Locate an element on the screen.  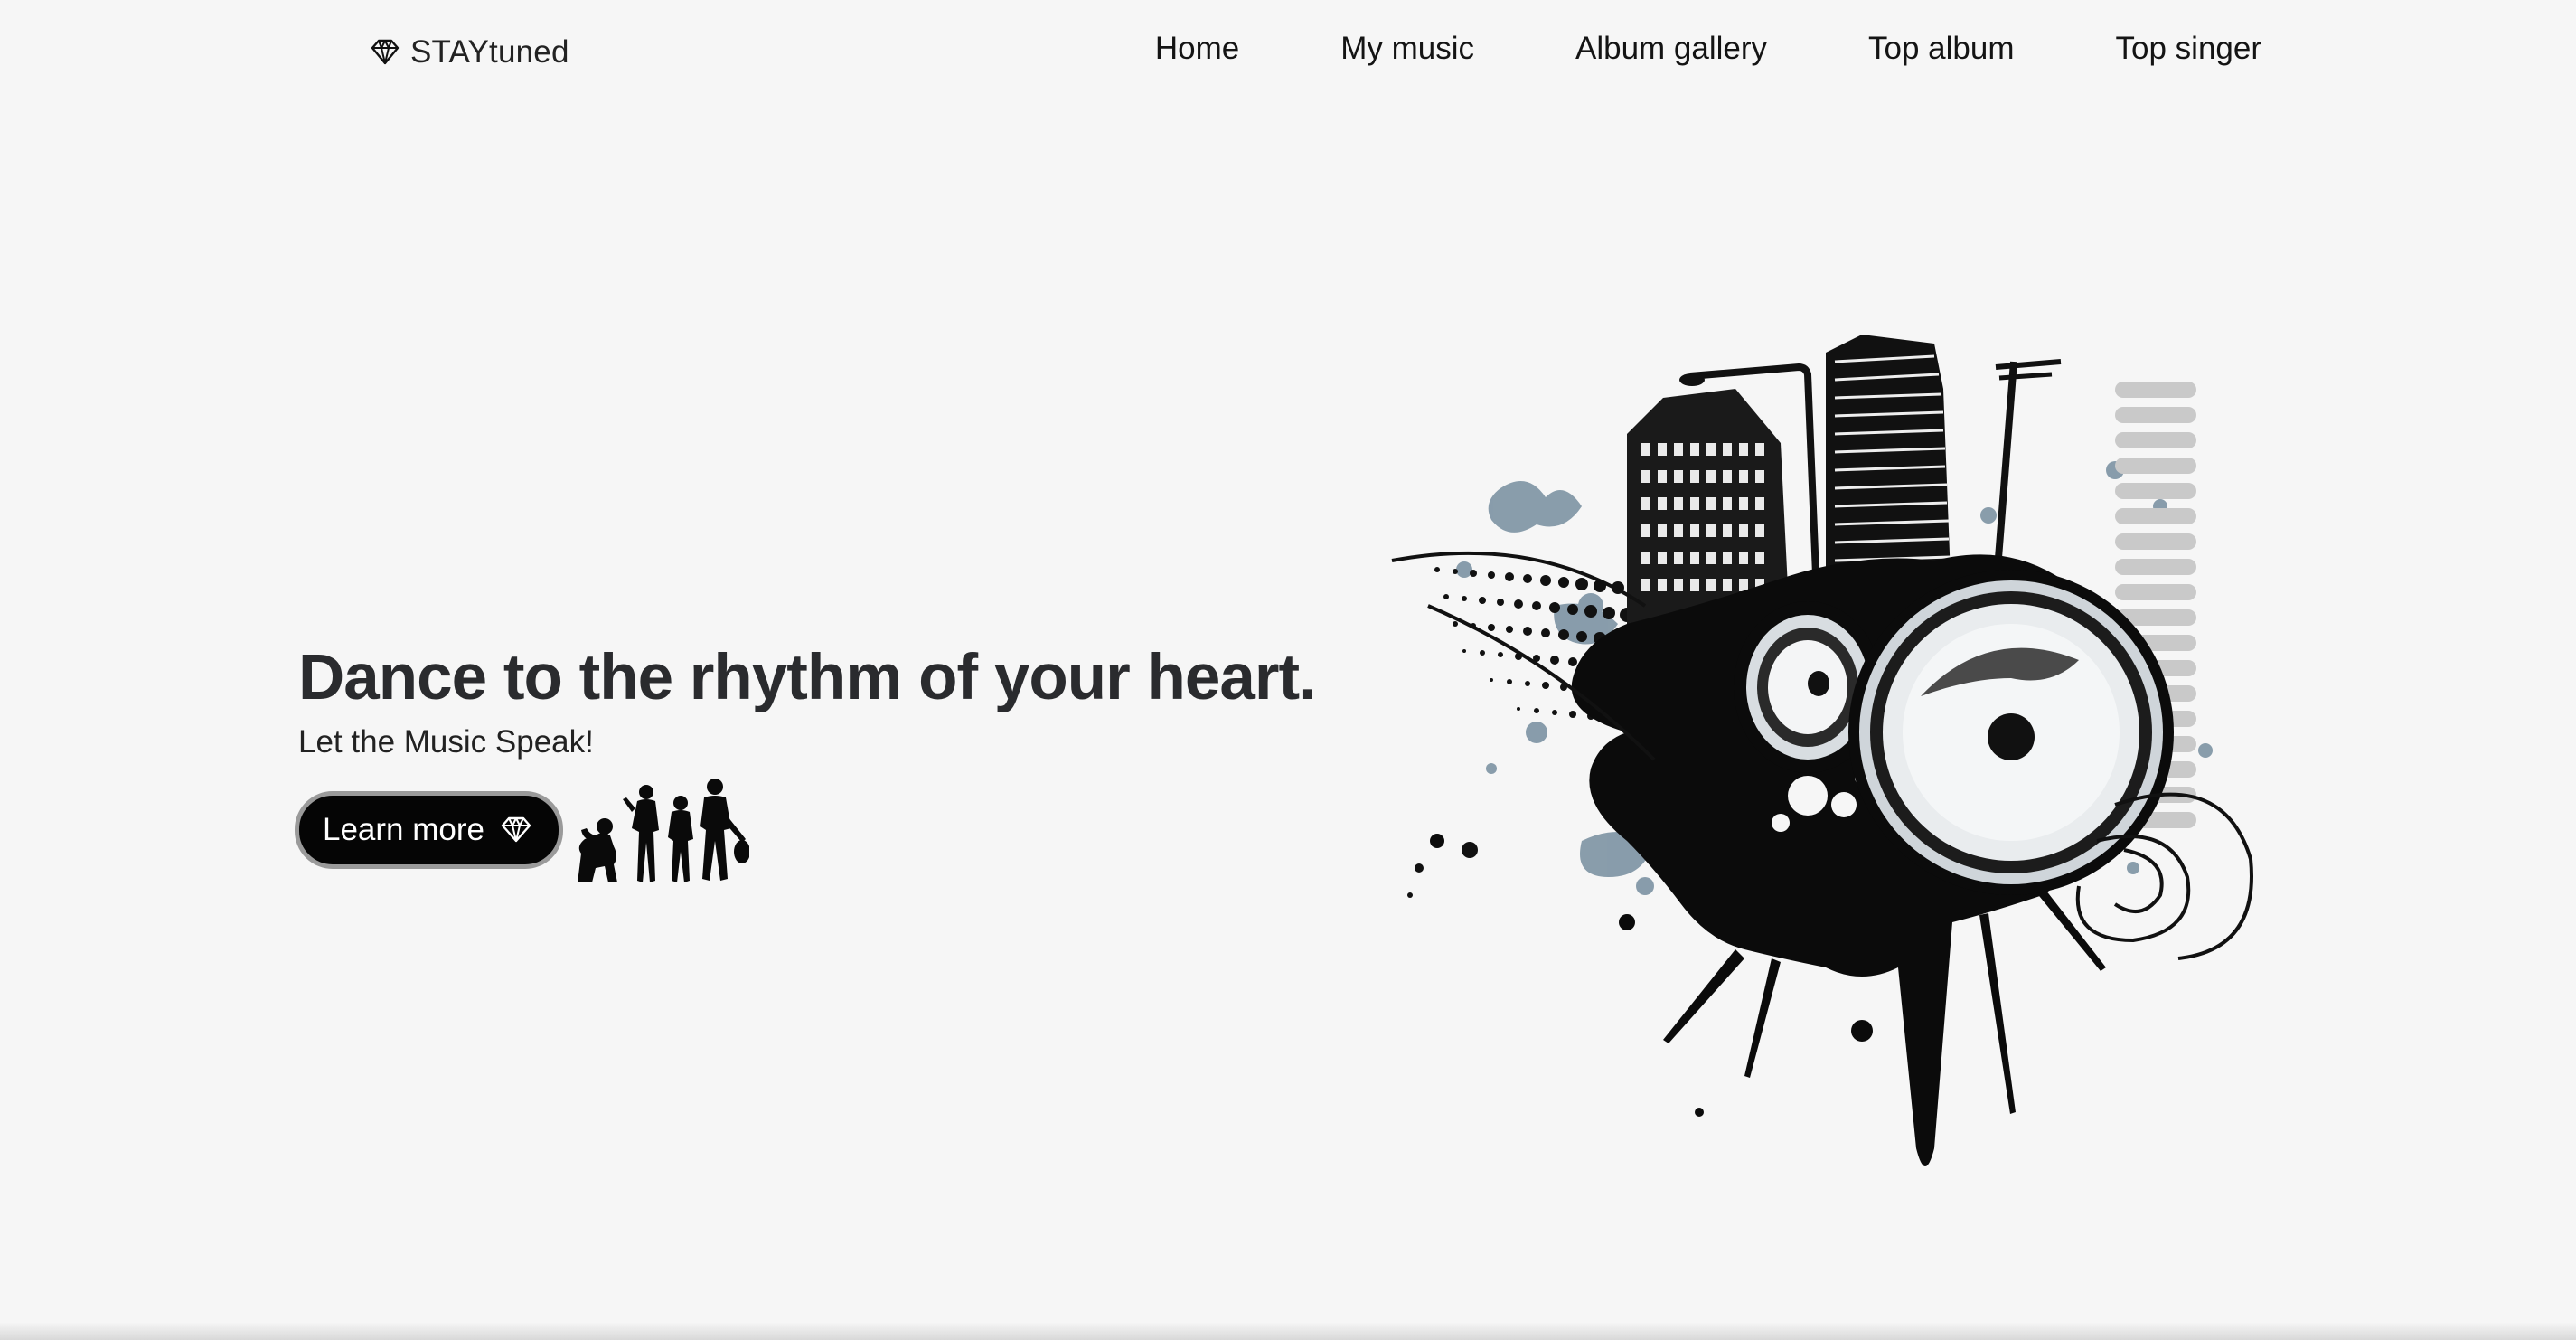
bottom-shadow is located at coordinates (1288, 1331).